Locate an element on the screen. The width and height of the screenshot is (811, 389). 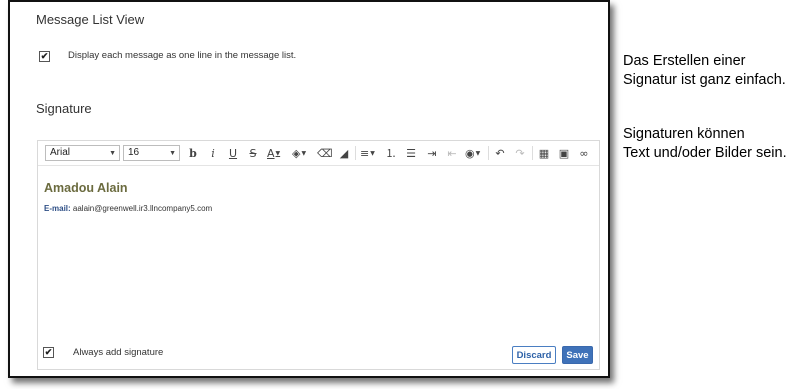
highlight-color-icon: ◈ ▼ is located at coordinates (299, 153).